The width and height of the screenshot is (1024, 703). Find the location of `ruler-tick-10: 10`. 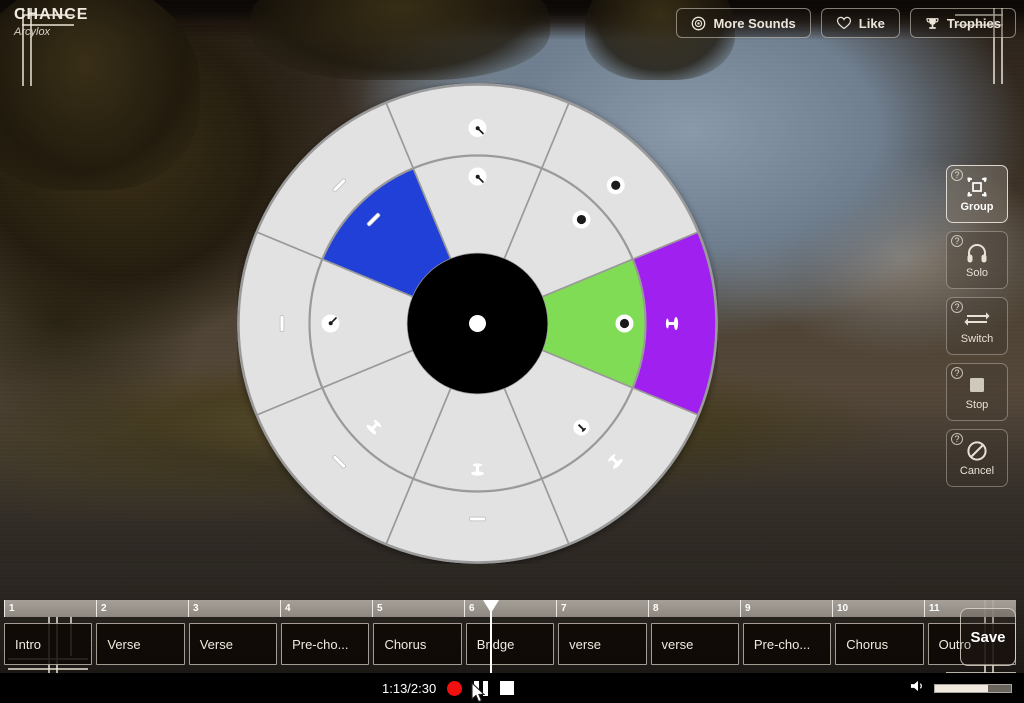

ruler-tick-10: 10 is located at coordinates (878, 608).